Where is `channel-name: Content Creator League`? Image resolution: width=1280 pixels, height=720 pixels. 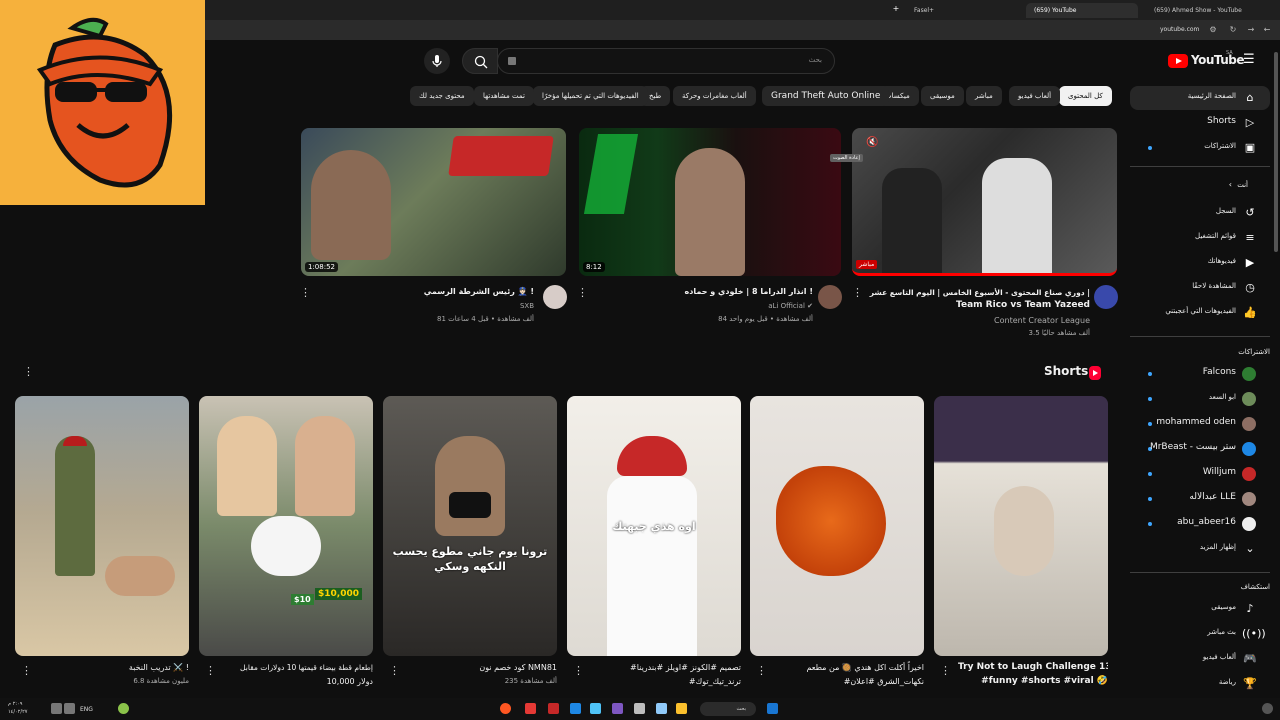
channel-name: Content Creator League is located at coordinates (1042, 320).